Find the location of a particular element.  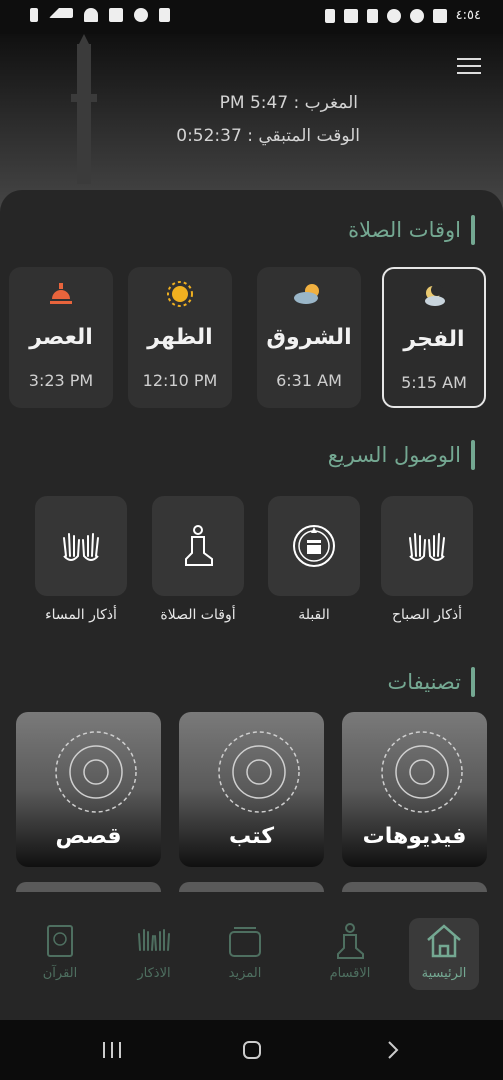

status-bar: ٤:٥٤ is located at coordinates (251, 17).